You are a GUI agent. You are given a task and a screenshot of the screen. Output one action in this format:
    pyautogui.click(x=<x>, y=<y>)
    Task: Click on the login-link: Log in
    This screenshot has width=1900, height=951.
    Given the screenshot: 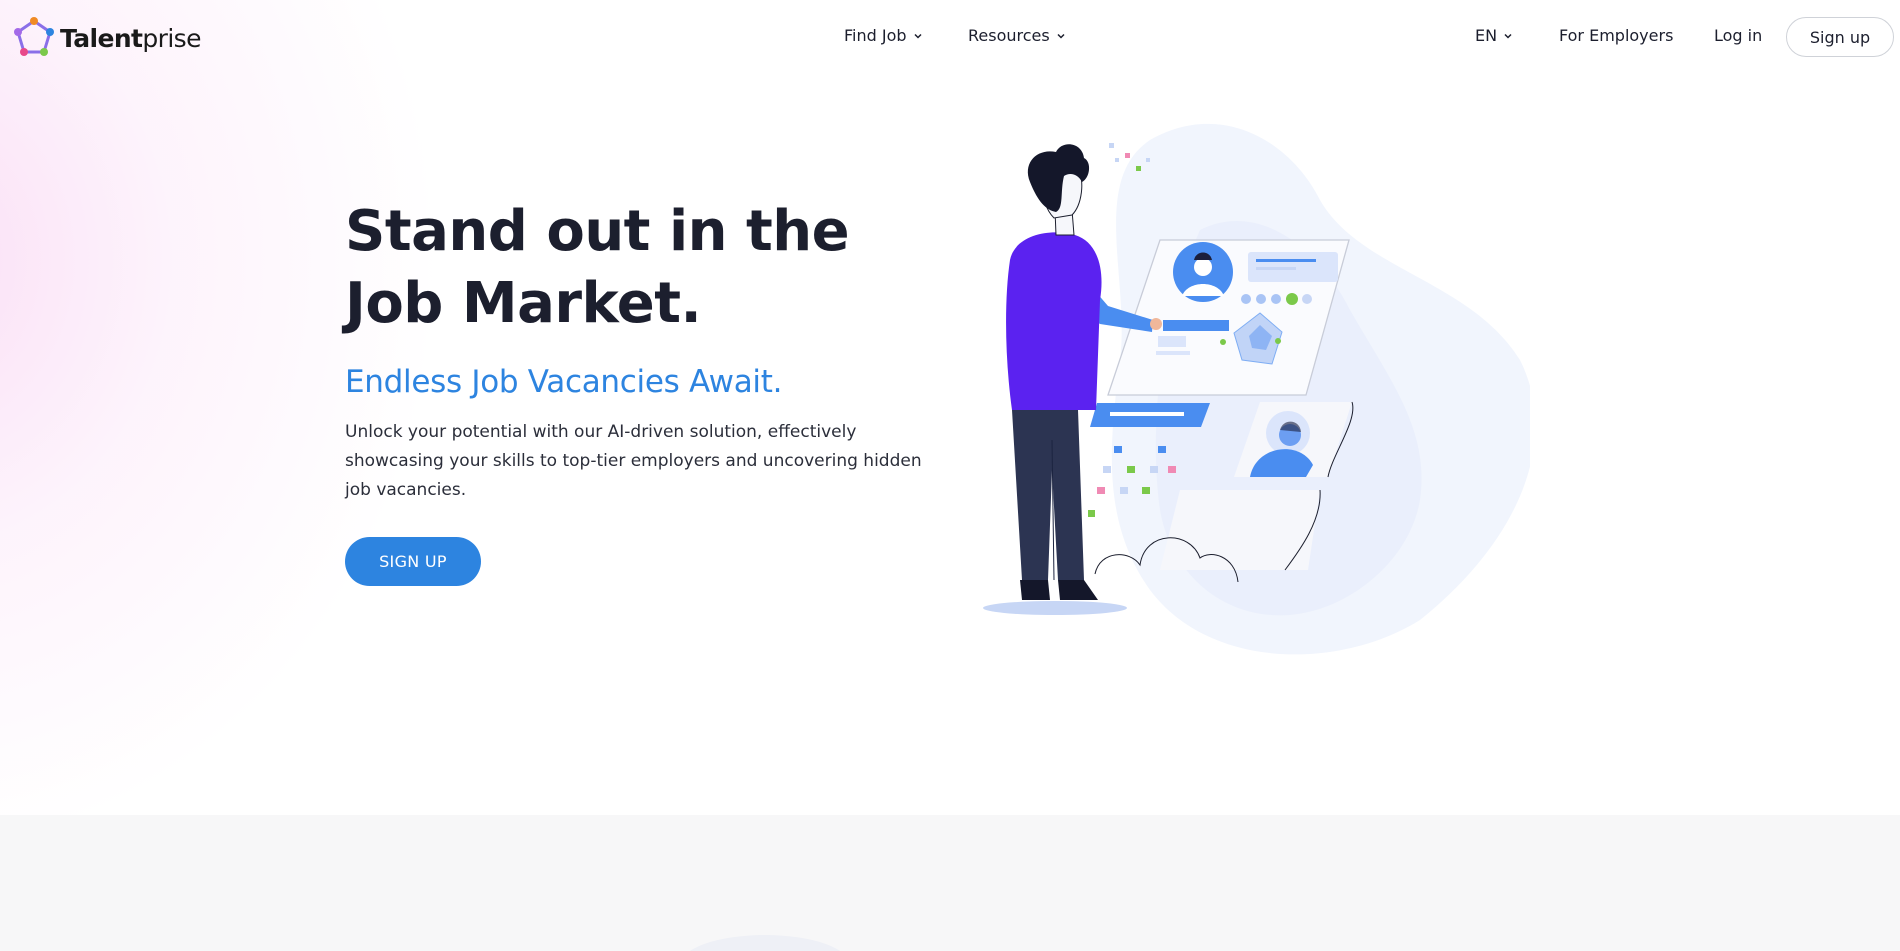 What is the action you would take?
    pyautogui.click(x=1738, y=35)
    